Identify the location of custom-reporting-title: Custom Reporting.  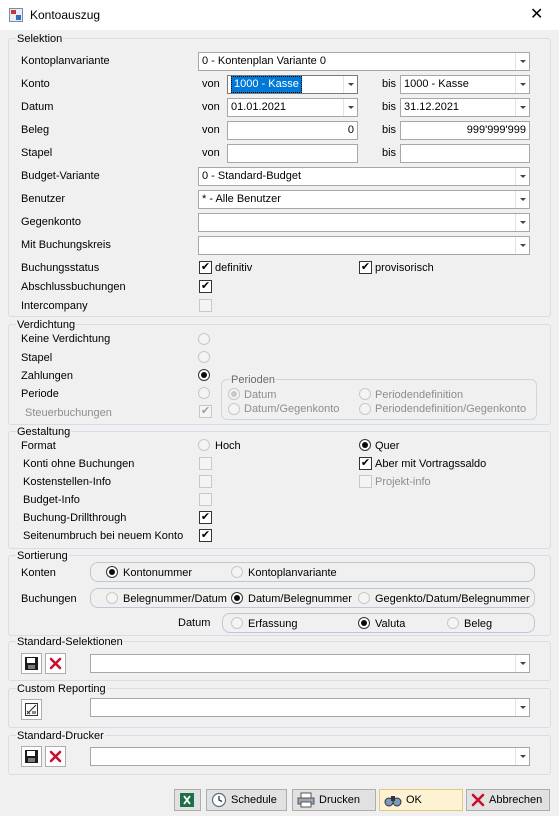
(61, 689).